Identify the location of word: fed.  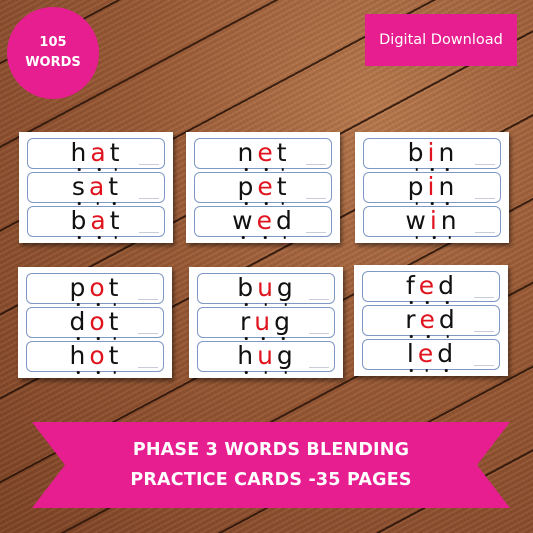
(431, 285).